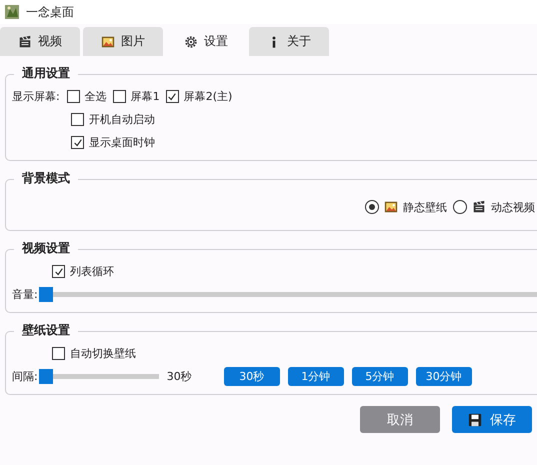 The width and height of the screenshot is (537, 465). What do you see at coordinates (425, 207) in the screenshot?
I see `radio-label: 静态壁纸` at bounding box center [425, 207].